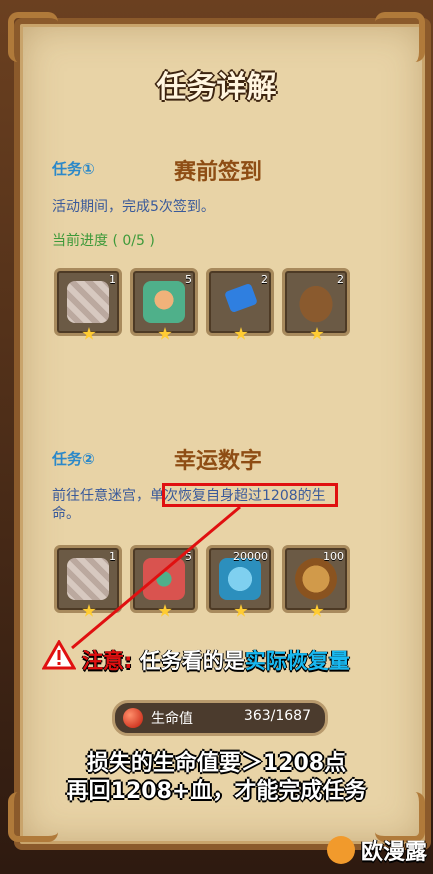 Image resolution: width=433 pixels, height=874 pixels. I want to click on warning-text: 注意: 任务看的是实际恢复量, so click(216, 660).